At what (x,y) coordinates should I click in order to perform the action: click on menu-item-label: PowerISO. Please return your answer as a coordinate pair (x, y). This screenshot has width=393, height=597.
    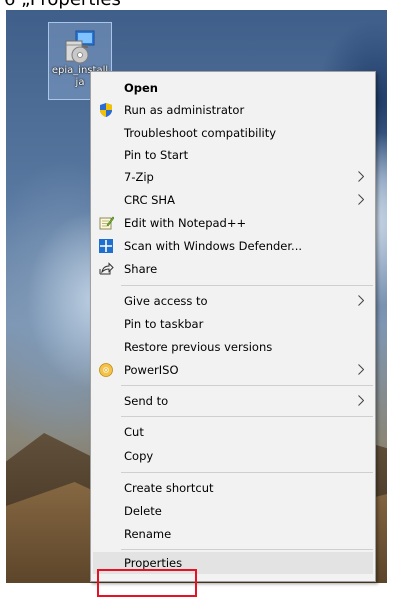
    Looking at the image, I should click on (151, 370).